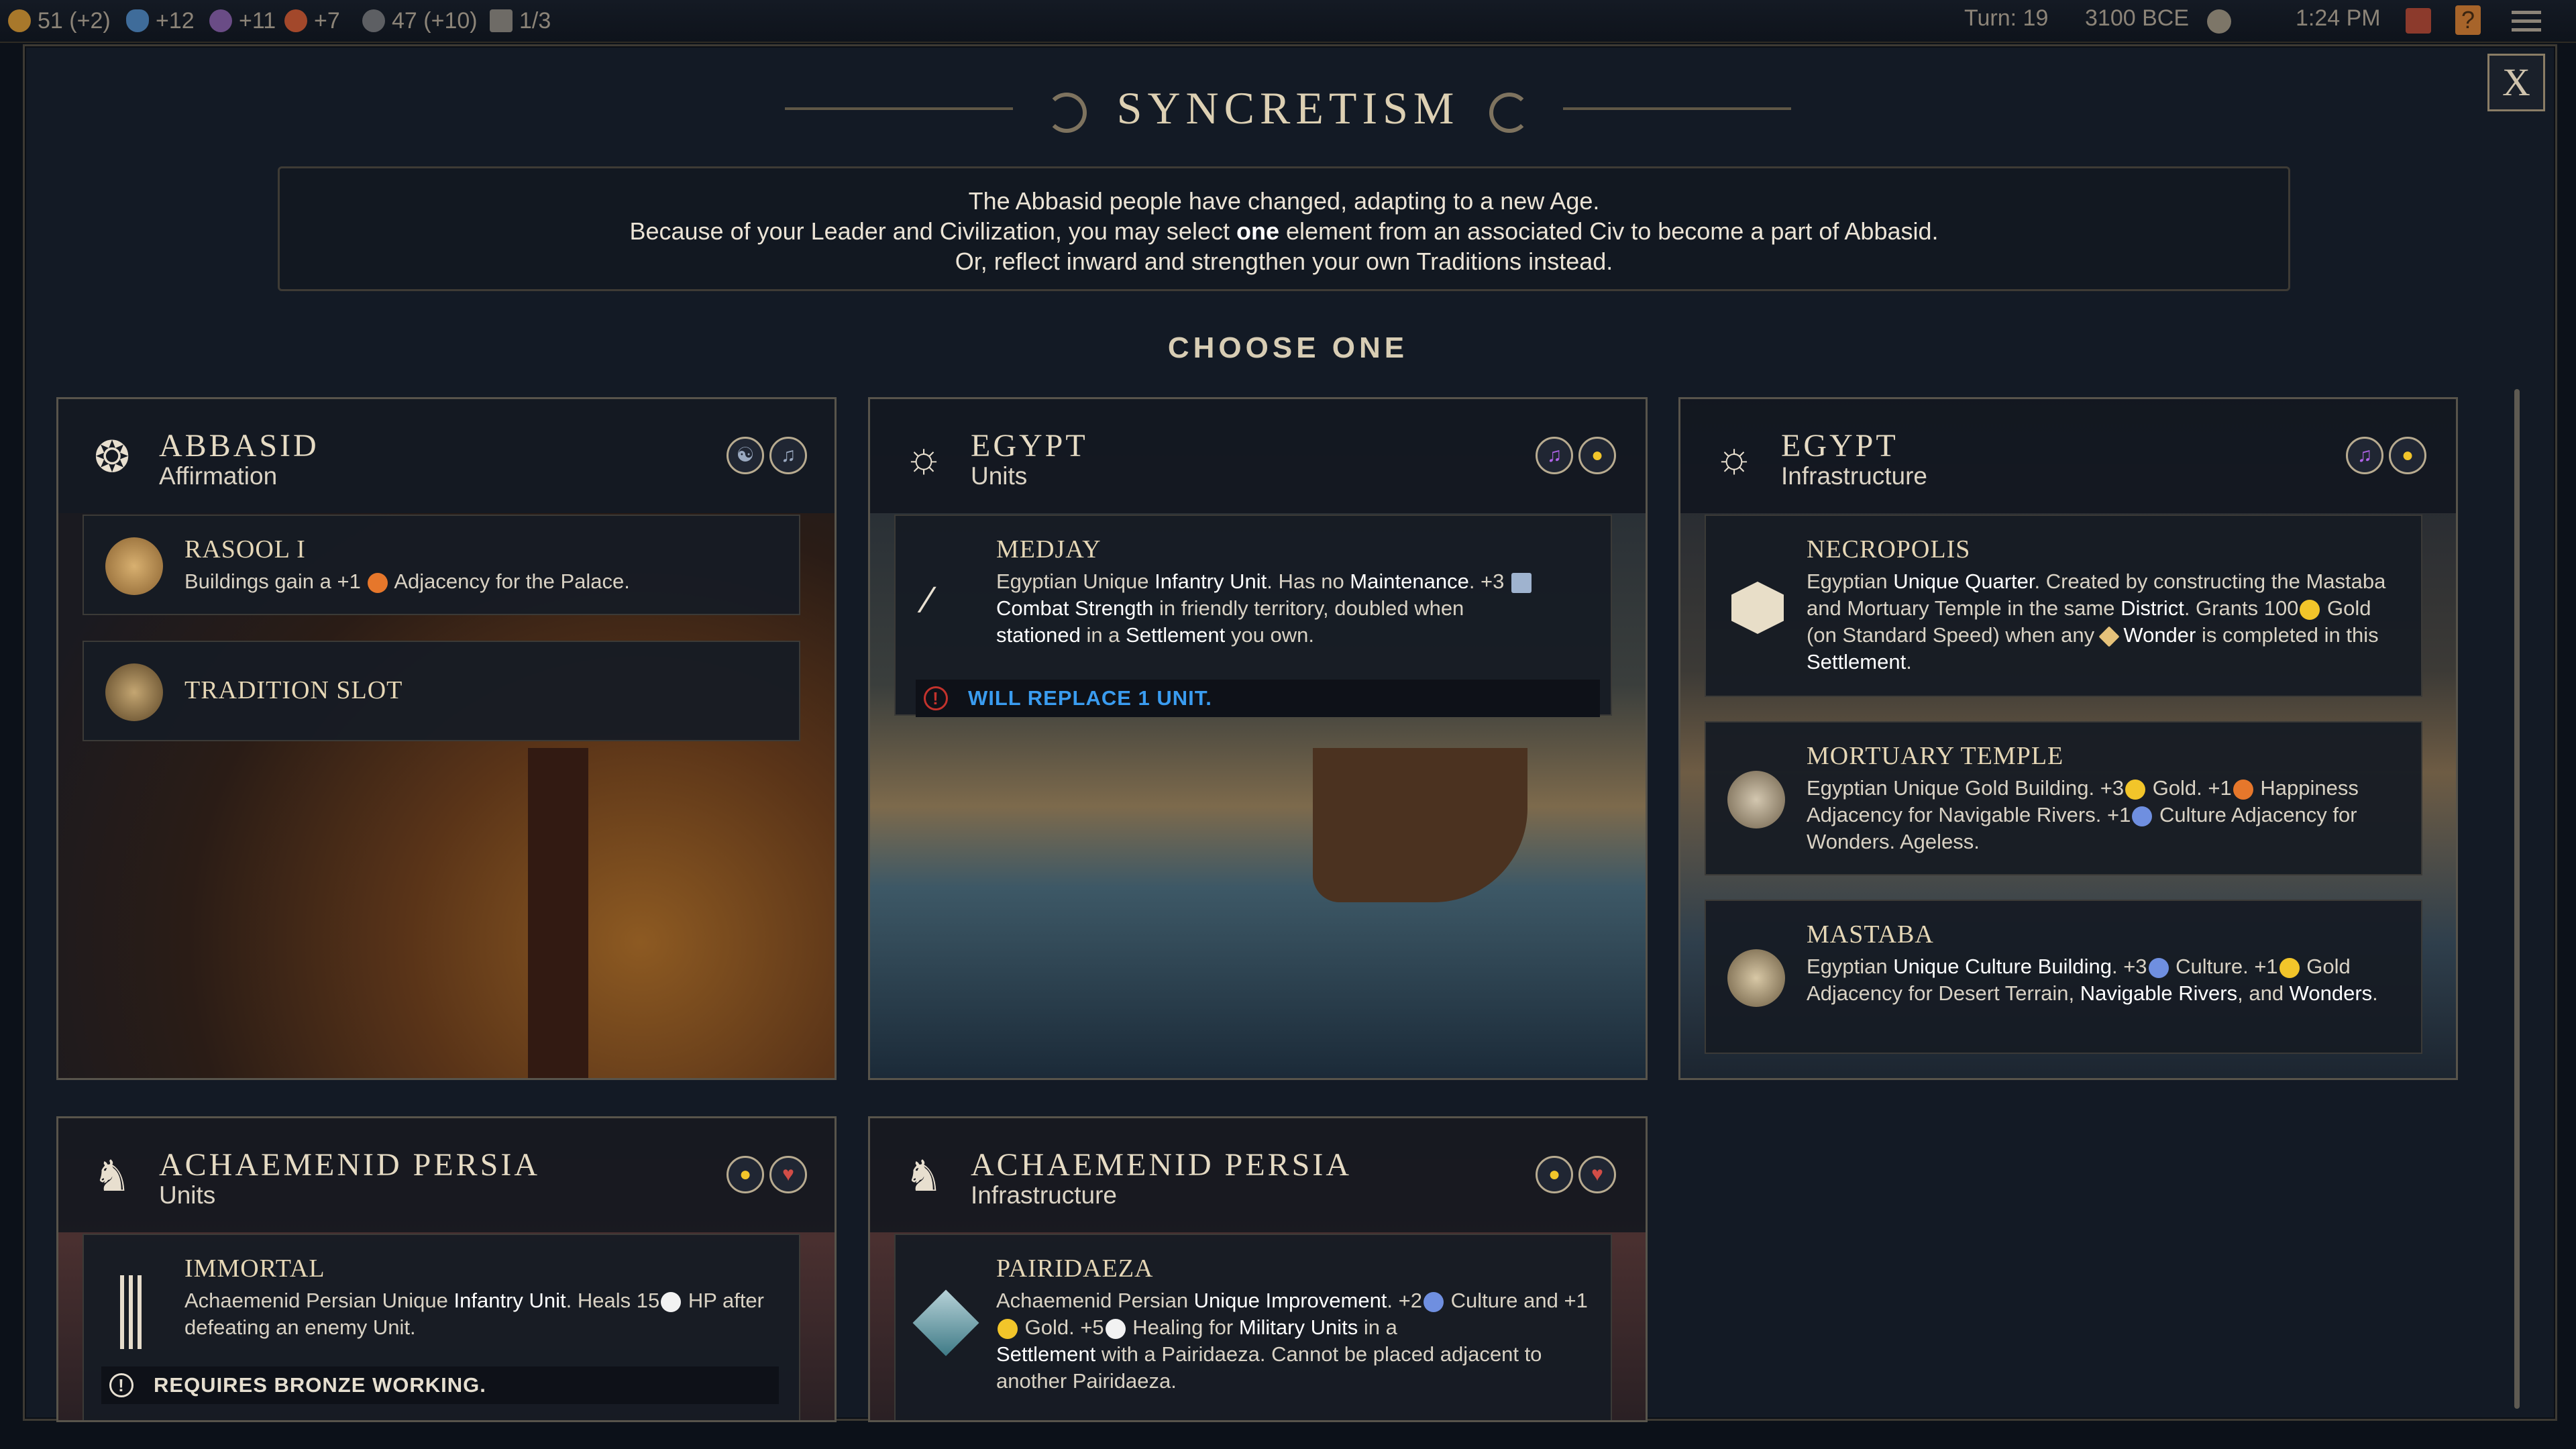 The width and height of the screenshot is (2576, 1449). Describe the element at coordinates (137, 20) in the screenshot. I see `science-flask-icon` at that location.